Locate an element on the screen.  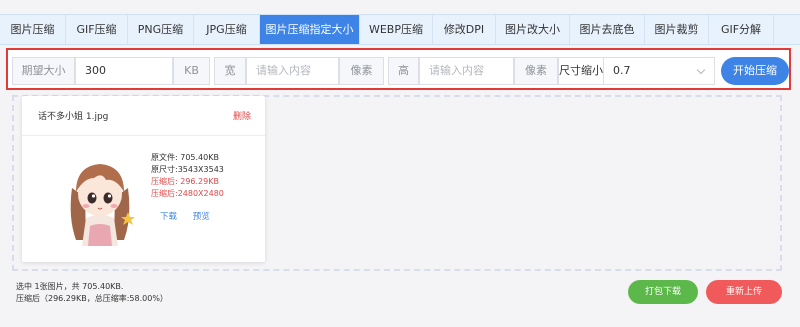
image-thumbnail is located at coordinates (100, 197).